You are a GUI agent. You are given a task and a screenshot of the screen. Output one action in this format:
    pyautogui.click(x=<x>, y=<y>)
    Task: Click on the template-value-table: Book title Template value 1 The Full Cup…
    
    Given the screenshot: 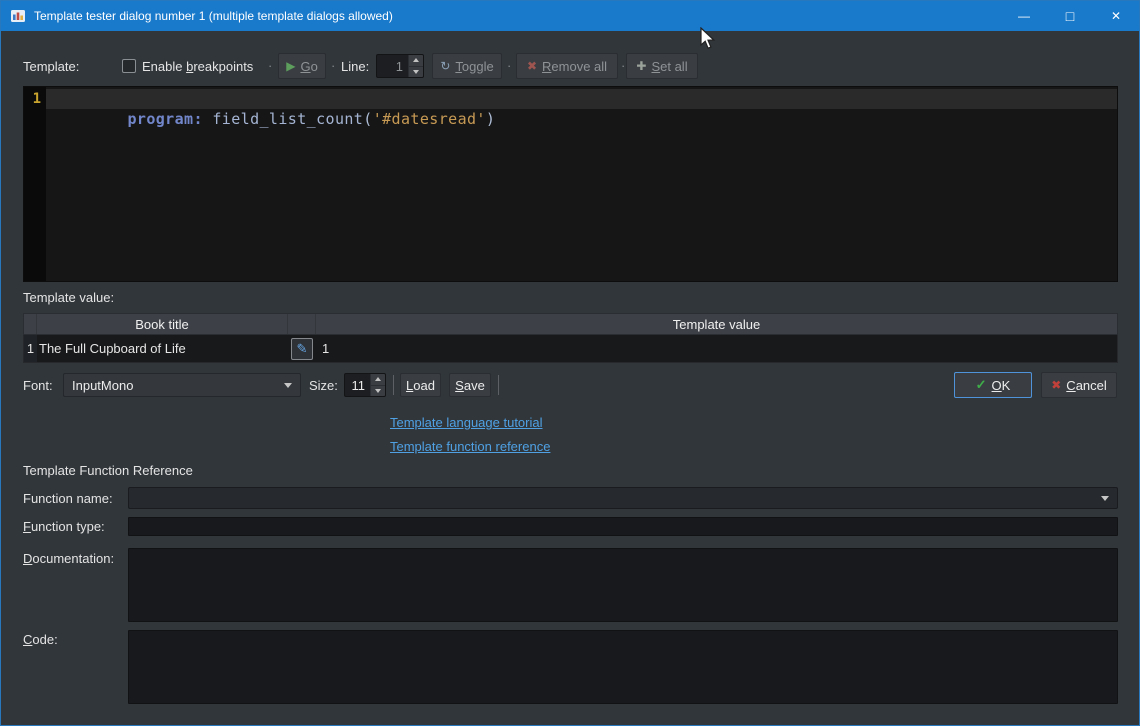 What is the action you would take?
    pyautogui.click(x=570, y=338)
    